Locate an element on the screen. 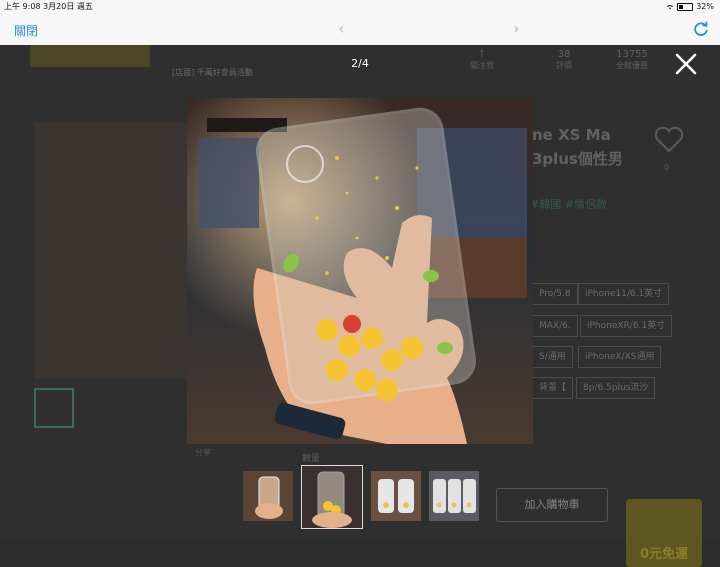  product-title: ne XS Ma 3plus個性男 is located at coordinates (577, 147).